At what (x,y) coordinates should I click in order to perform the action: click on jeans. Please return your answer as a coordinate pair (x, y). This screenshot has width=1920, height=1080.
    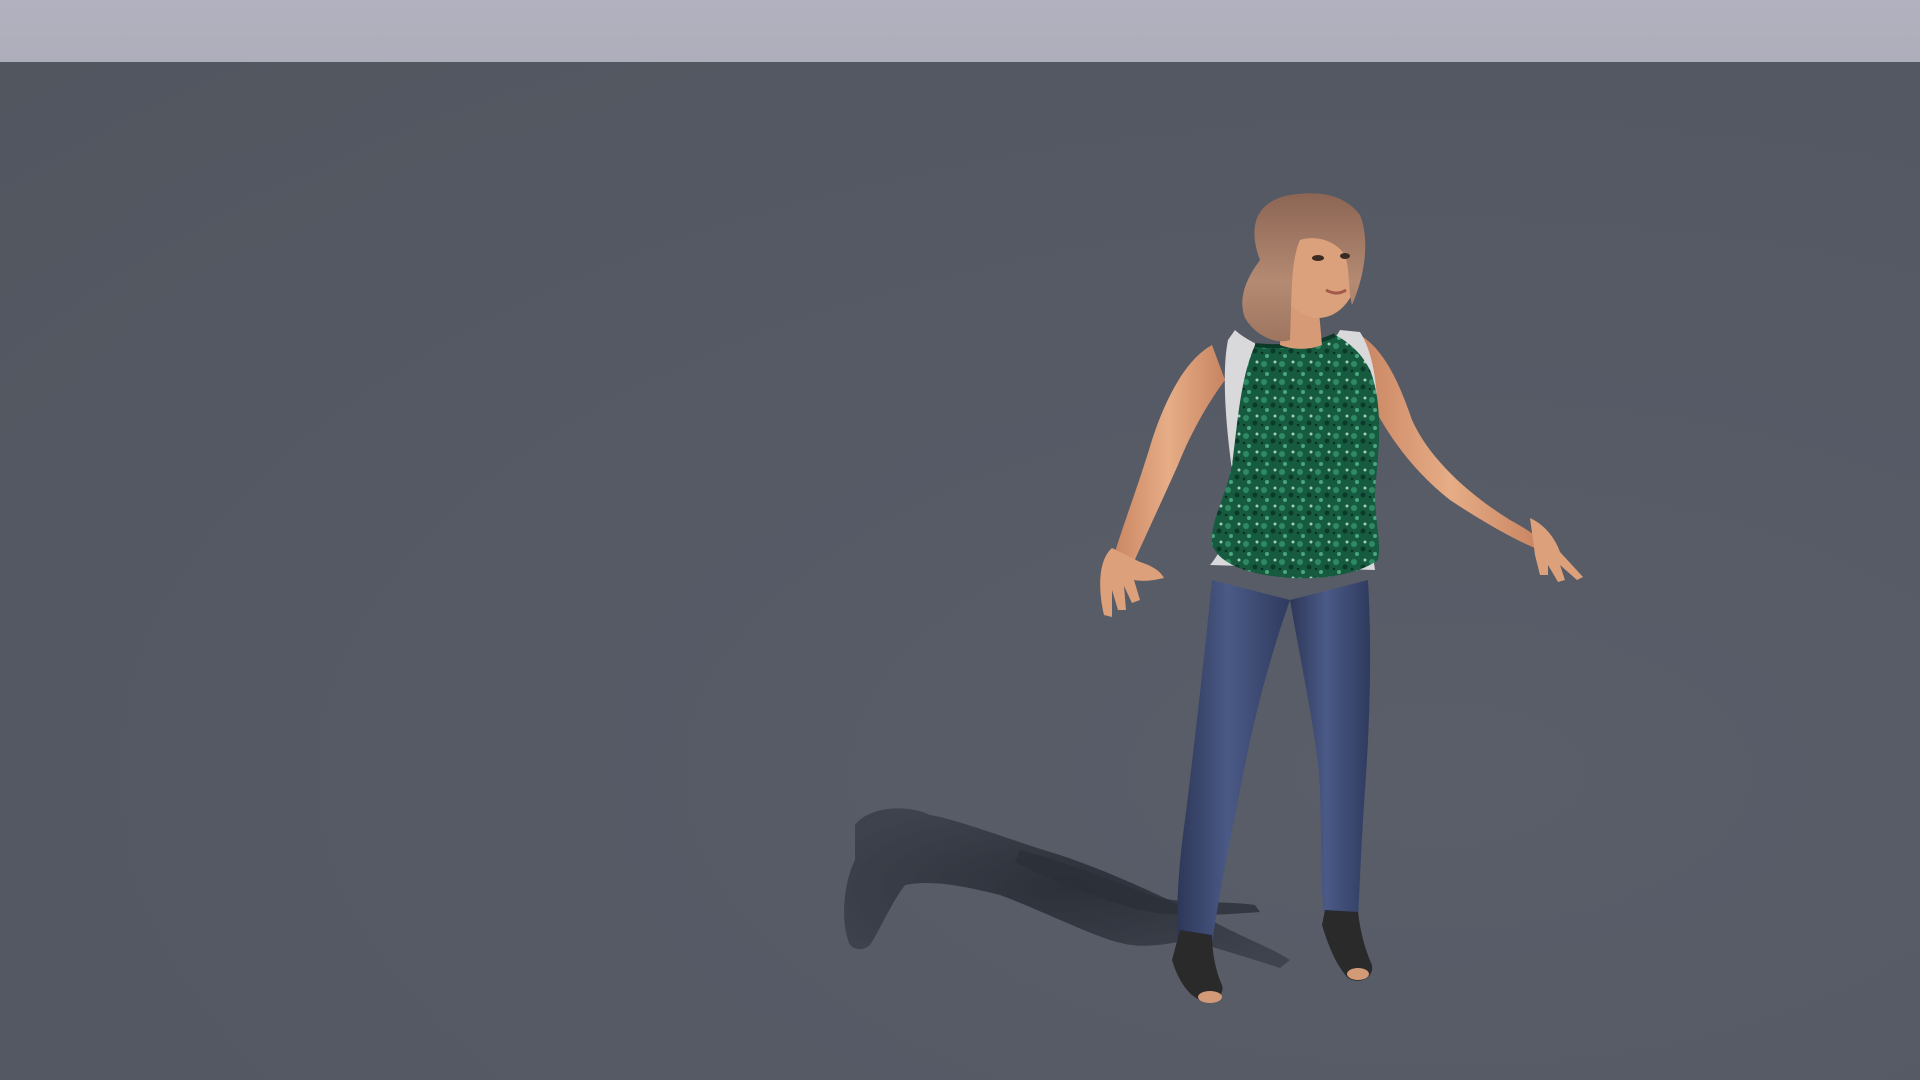
    Looking at the image, I should click on (1274, 762).